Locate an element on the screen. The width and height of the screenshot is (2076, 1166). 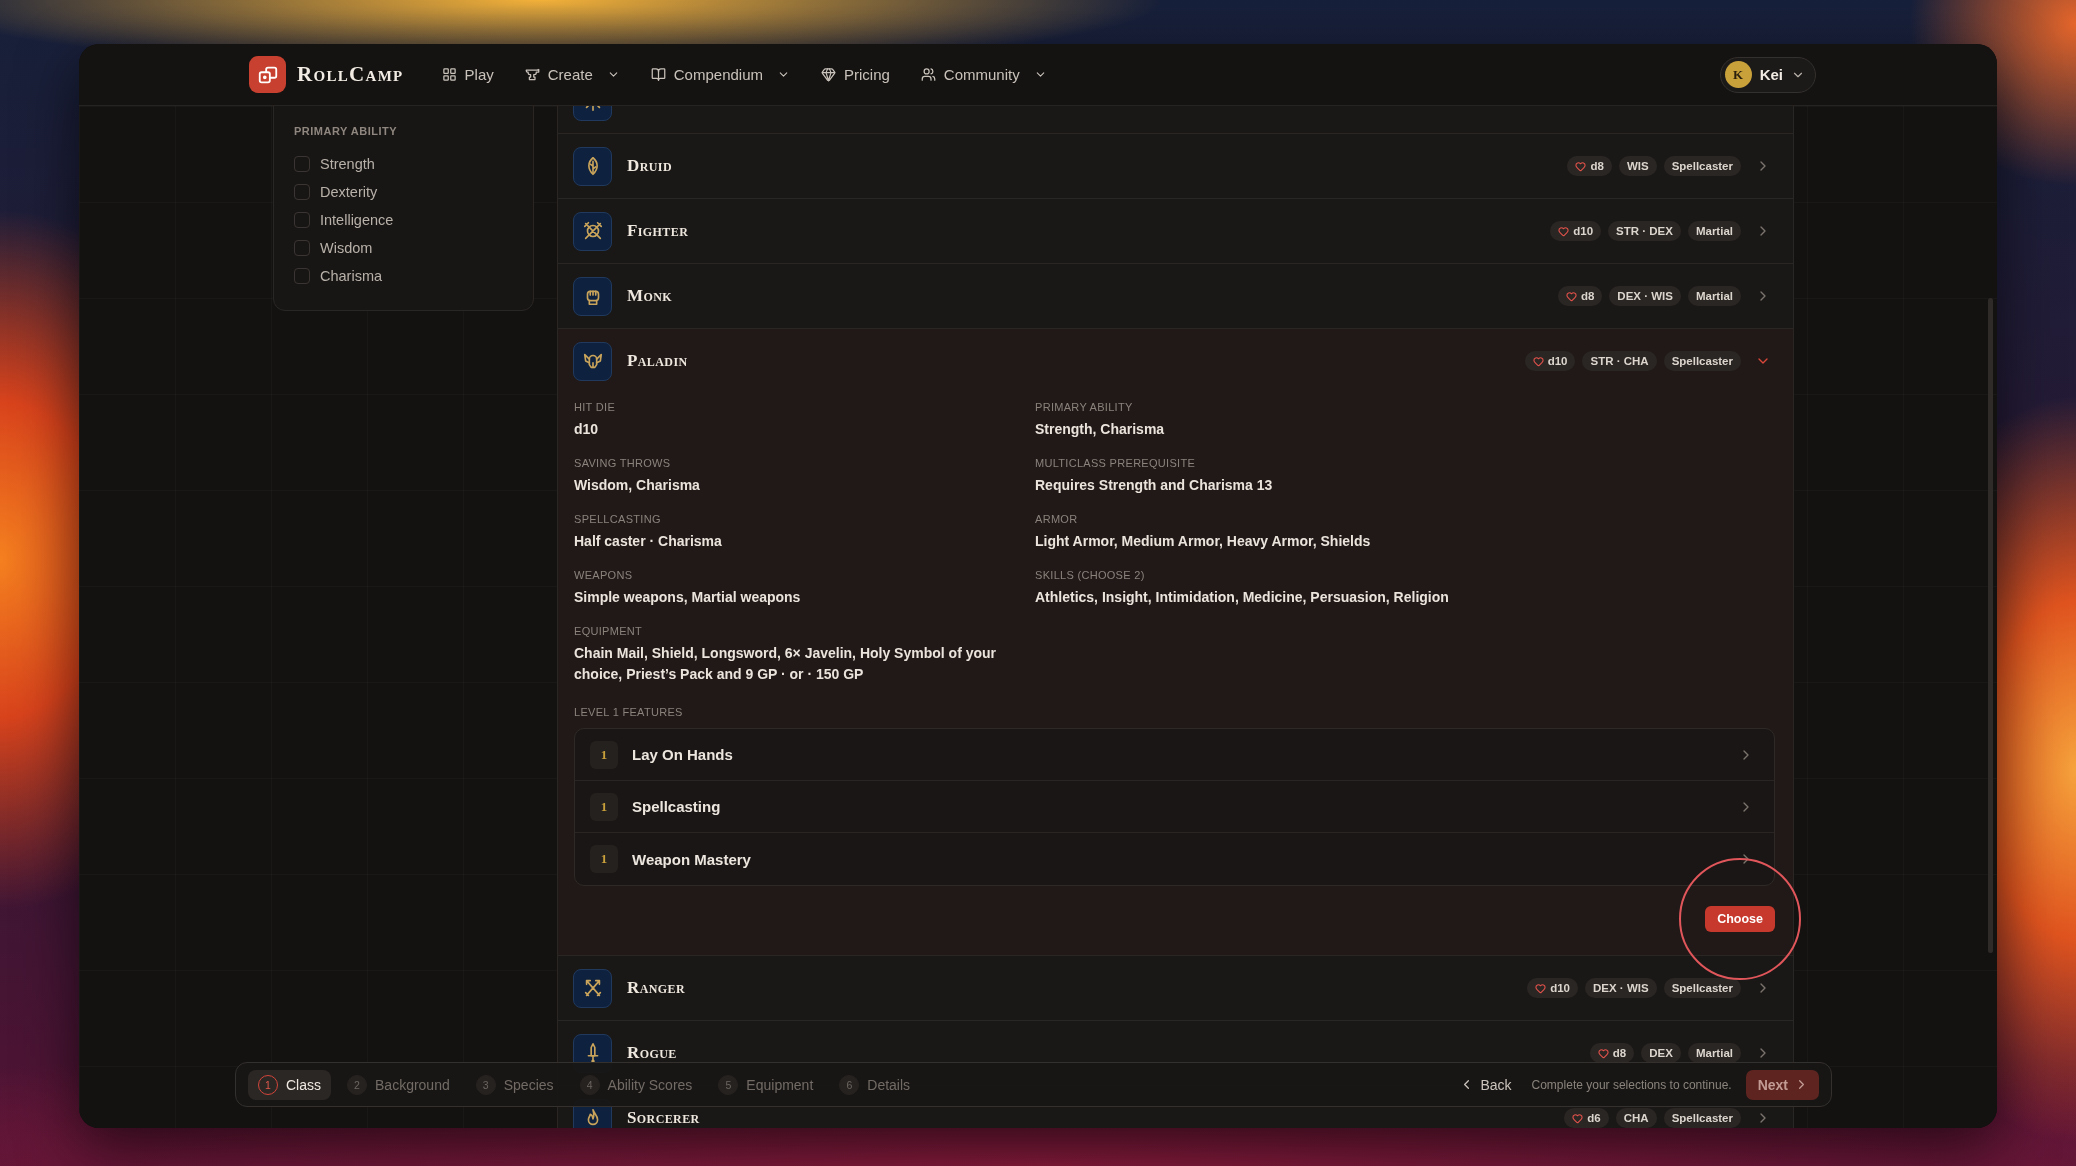
choose-button: Choose is located at coordinates (1740, 919).